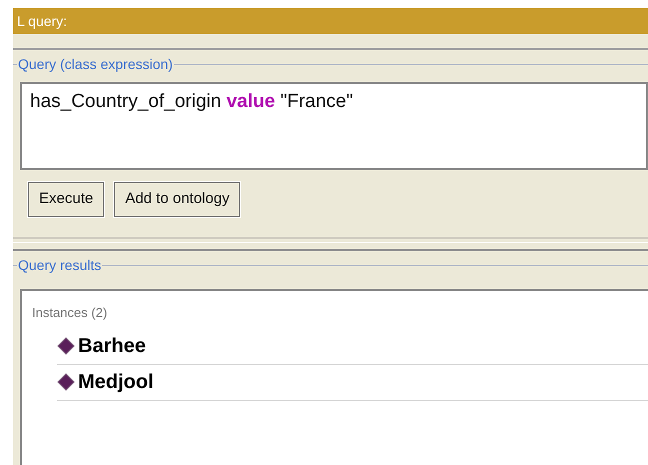  I want to click on instance-item: Medjool, so click(116, 382).